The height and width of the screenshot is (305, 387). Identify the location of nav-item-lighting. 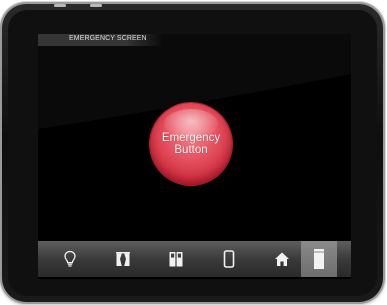
(70, 259).